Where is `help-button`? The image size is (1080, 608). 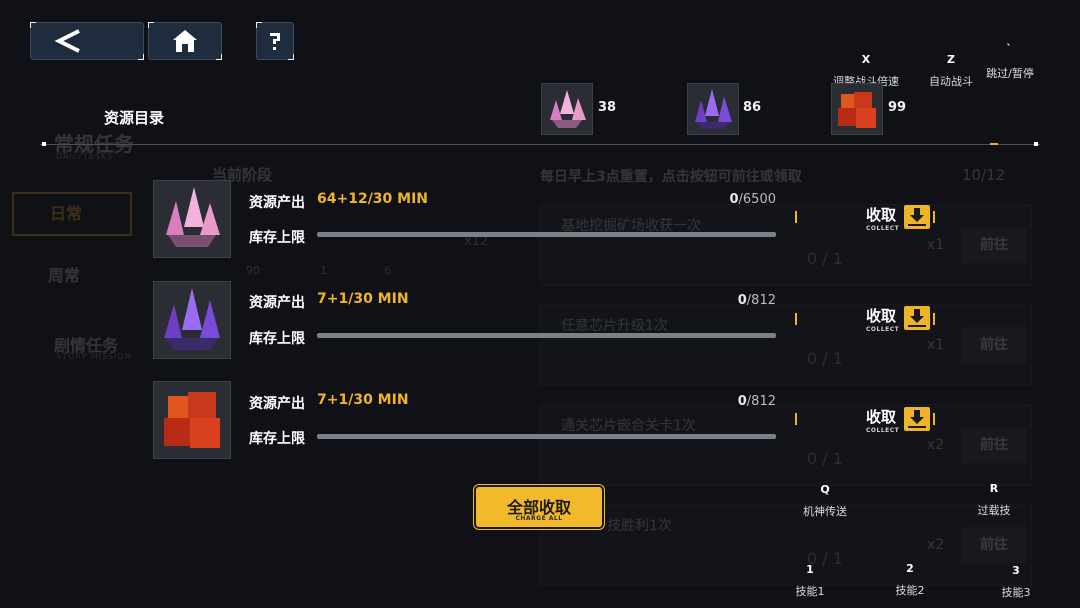 help-button is located at coordinates (275, 41).